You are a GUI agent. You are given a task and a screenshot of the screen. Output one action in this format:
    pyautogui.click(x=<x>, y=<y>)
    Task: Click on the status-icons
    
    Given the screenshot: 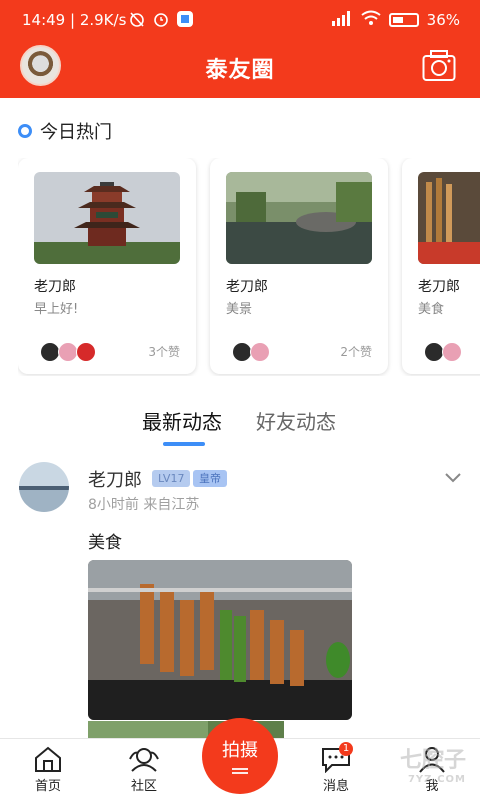 What is the action you would take?
    pyautogui.click(x=161, y=19)
    